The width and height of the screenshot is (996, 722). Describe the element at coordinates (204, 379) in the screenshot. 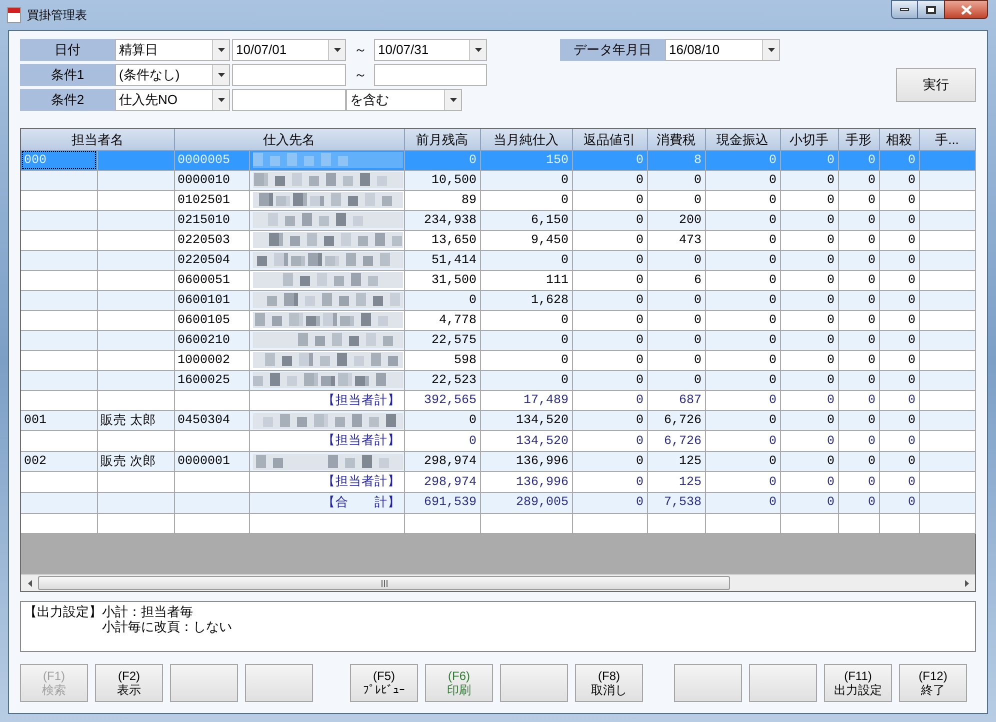

I see `table-cell: 1600025` at that location.